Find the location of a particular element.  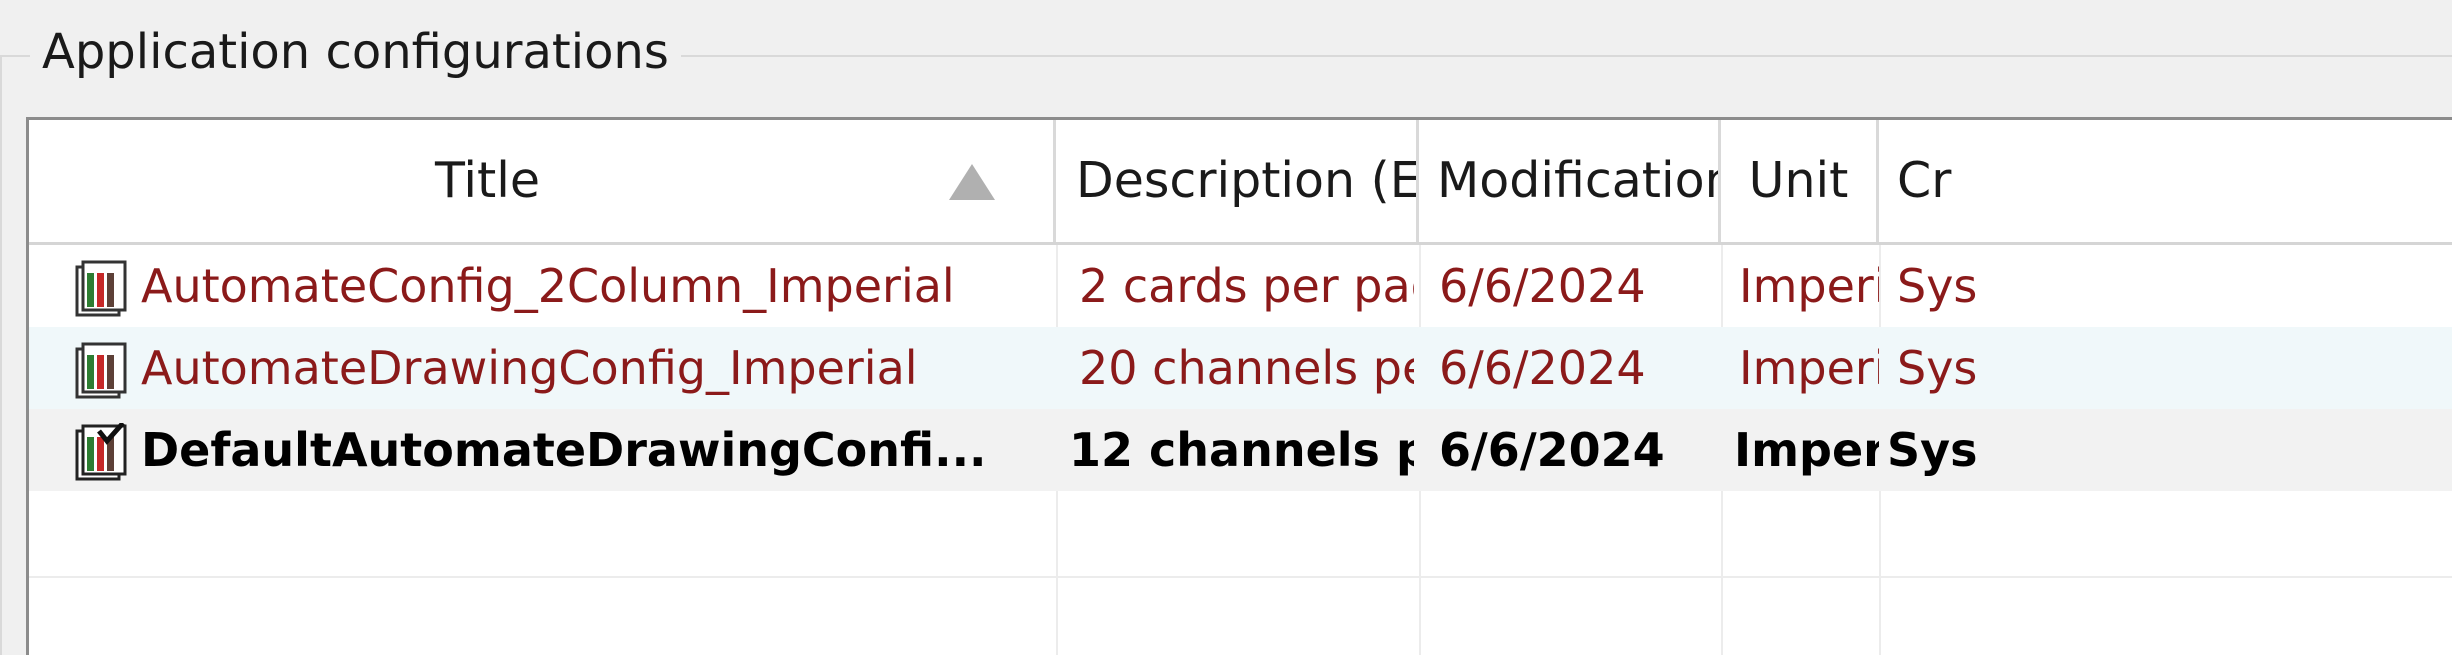

column-header-title: Title is located at coordinates (542, 181).